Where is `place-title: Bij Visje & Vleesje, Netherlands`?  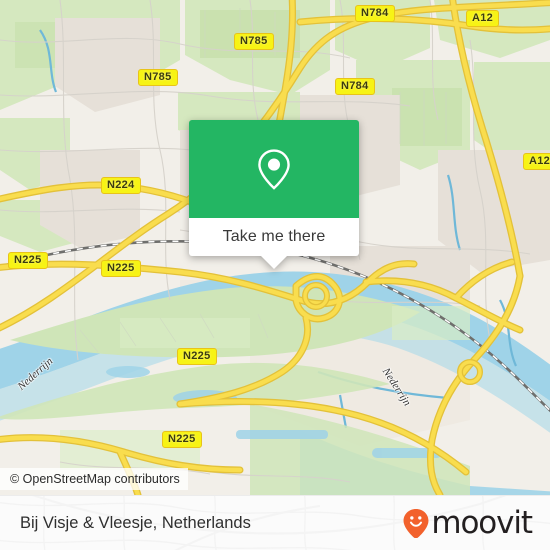 place-title: Bij Visje & Vleesje, Netherlands is located at coordinates (135, 522).